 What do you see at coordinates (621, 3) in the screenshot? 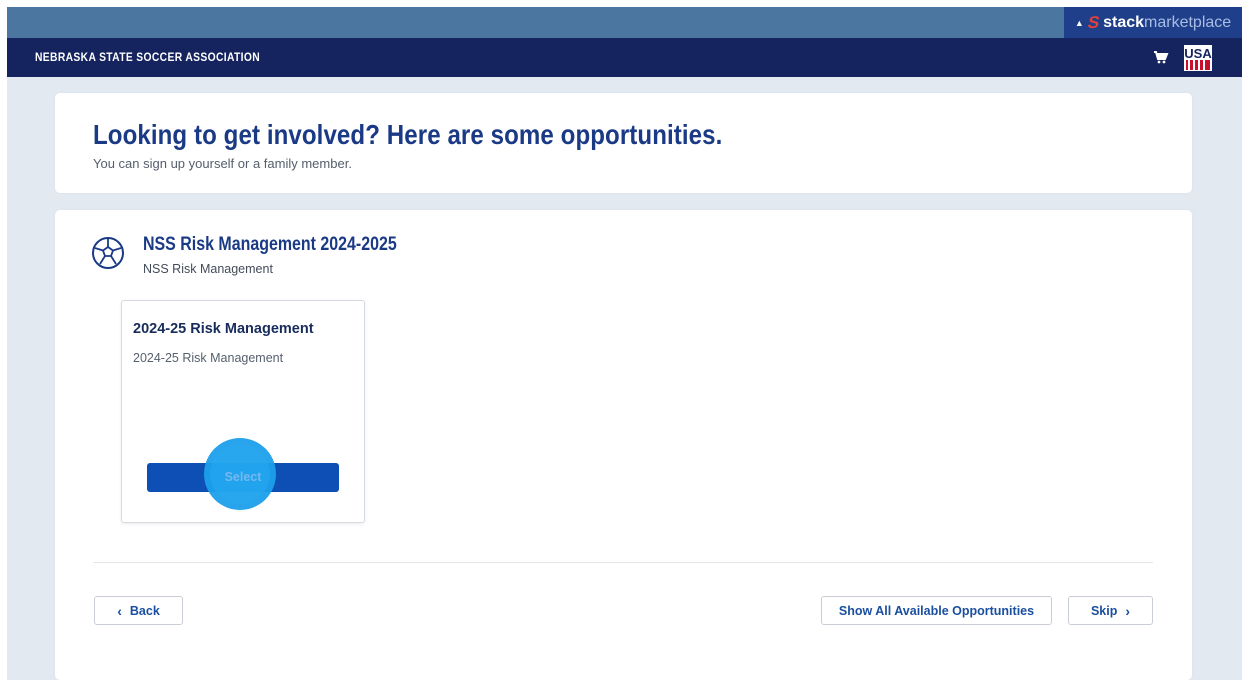
I see `window-frame-top` at bounding box center [621, 3].